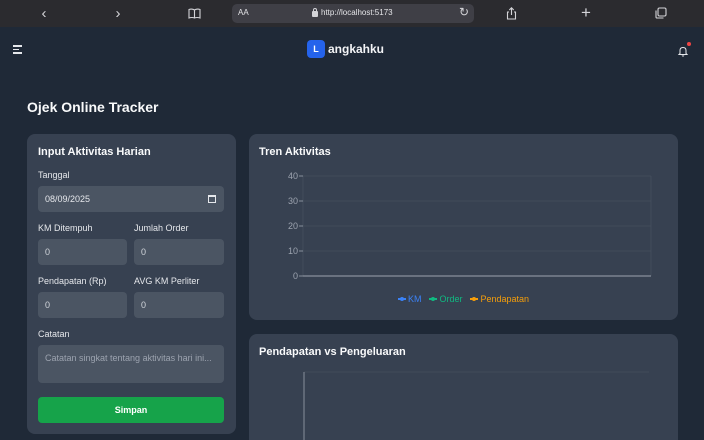  What do you see at coordinates (161, 228) in the screenshot?
I see `orders-label: Jumlah Order` at bounding box center [161, 228].